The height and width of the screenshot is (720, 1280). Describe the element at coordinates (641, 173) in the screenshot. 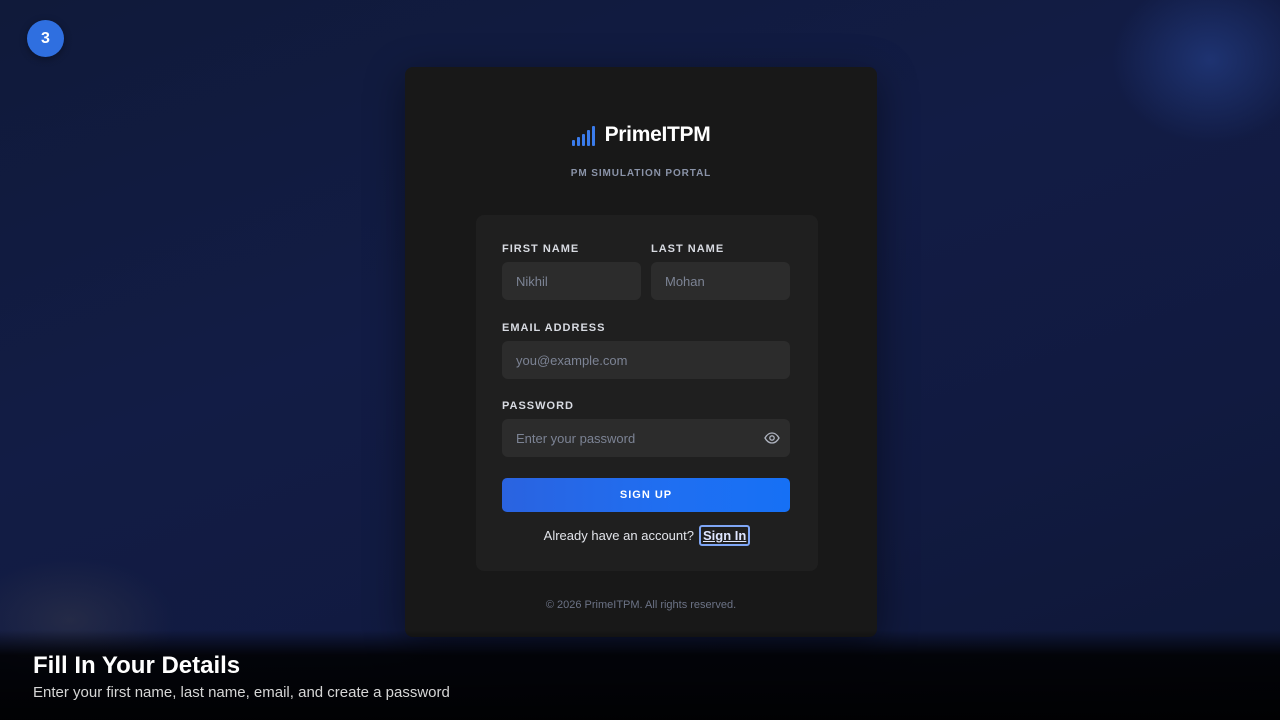

I see `portal-subtitle: PM SIMULATION PORTAL` at that location.